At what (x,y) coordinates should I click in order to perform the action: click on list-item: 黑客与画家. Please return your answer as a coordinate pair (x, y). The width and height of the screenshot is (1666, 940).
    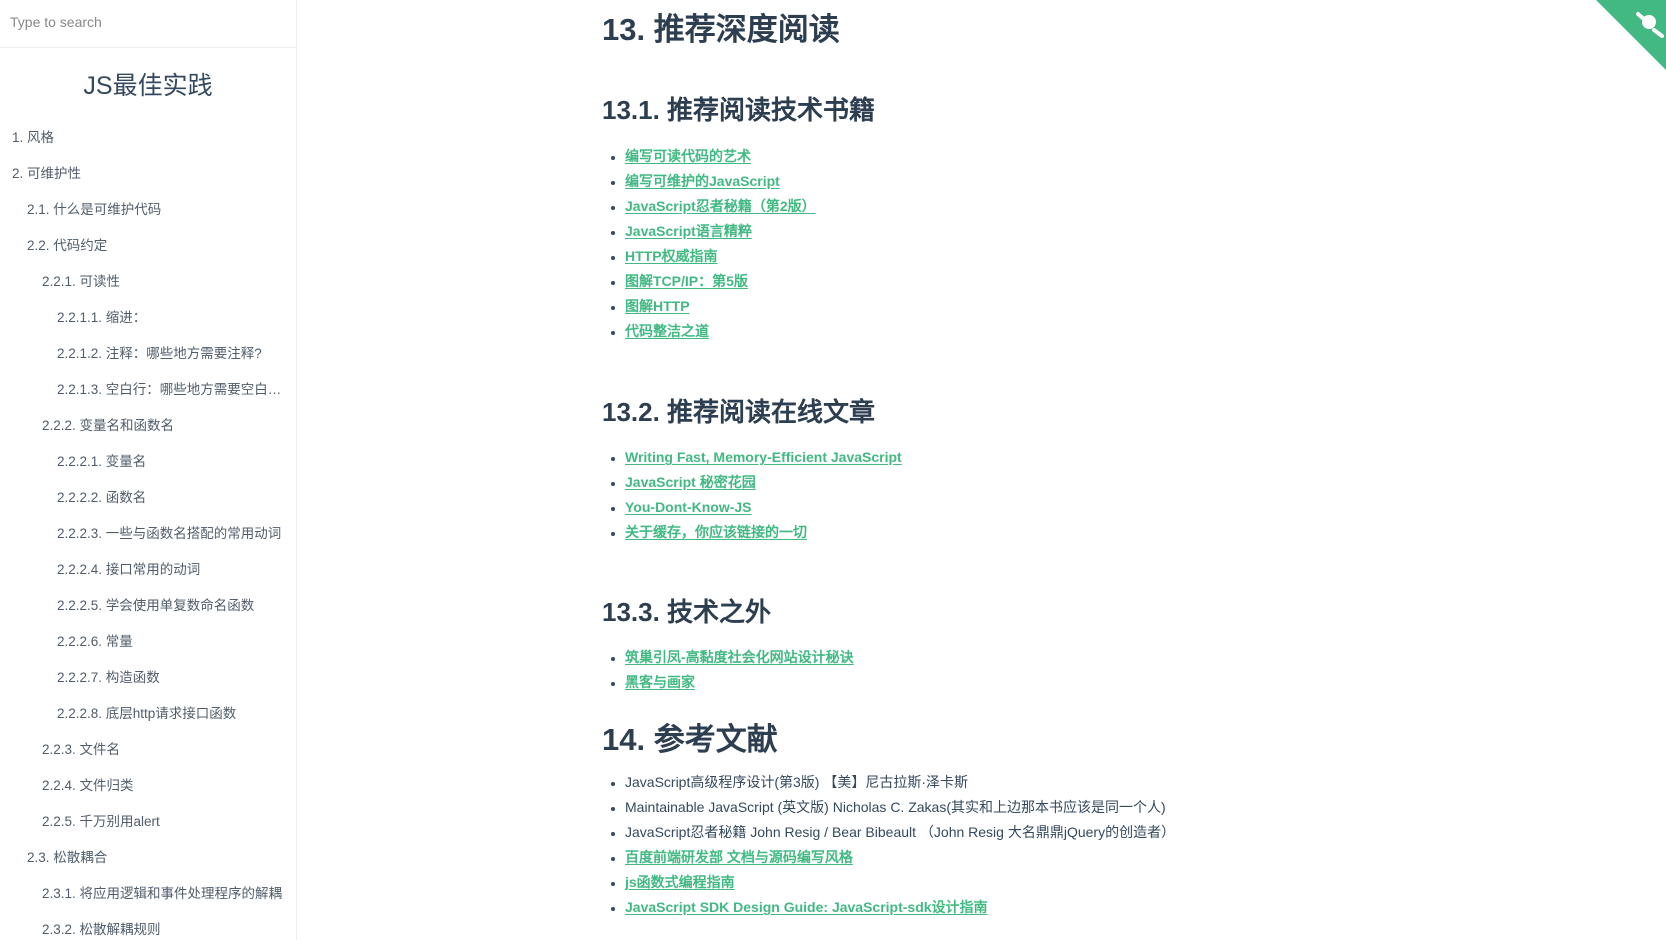
    Looking at the image, I should click on (739, 682).